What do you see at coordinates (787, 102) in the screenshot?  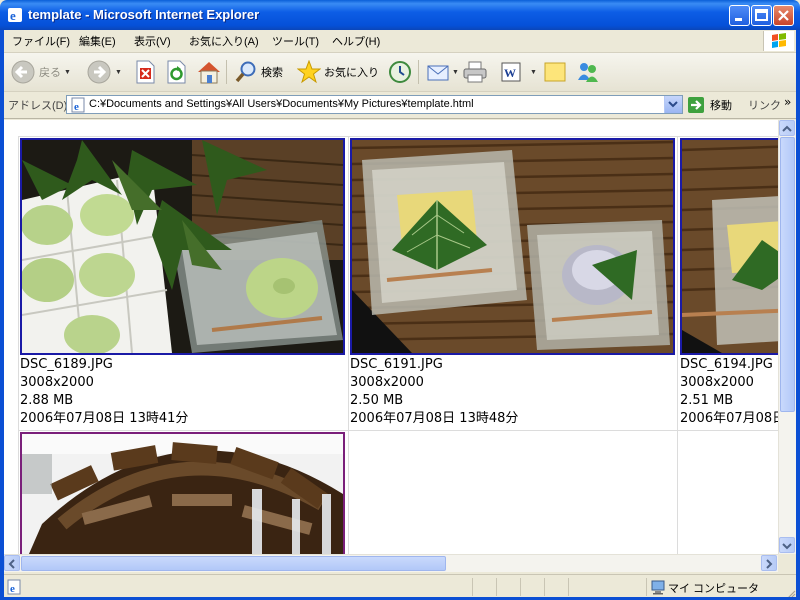 I see `links-chevron-icon: »` at bounding box center [787, 102].